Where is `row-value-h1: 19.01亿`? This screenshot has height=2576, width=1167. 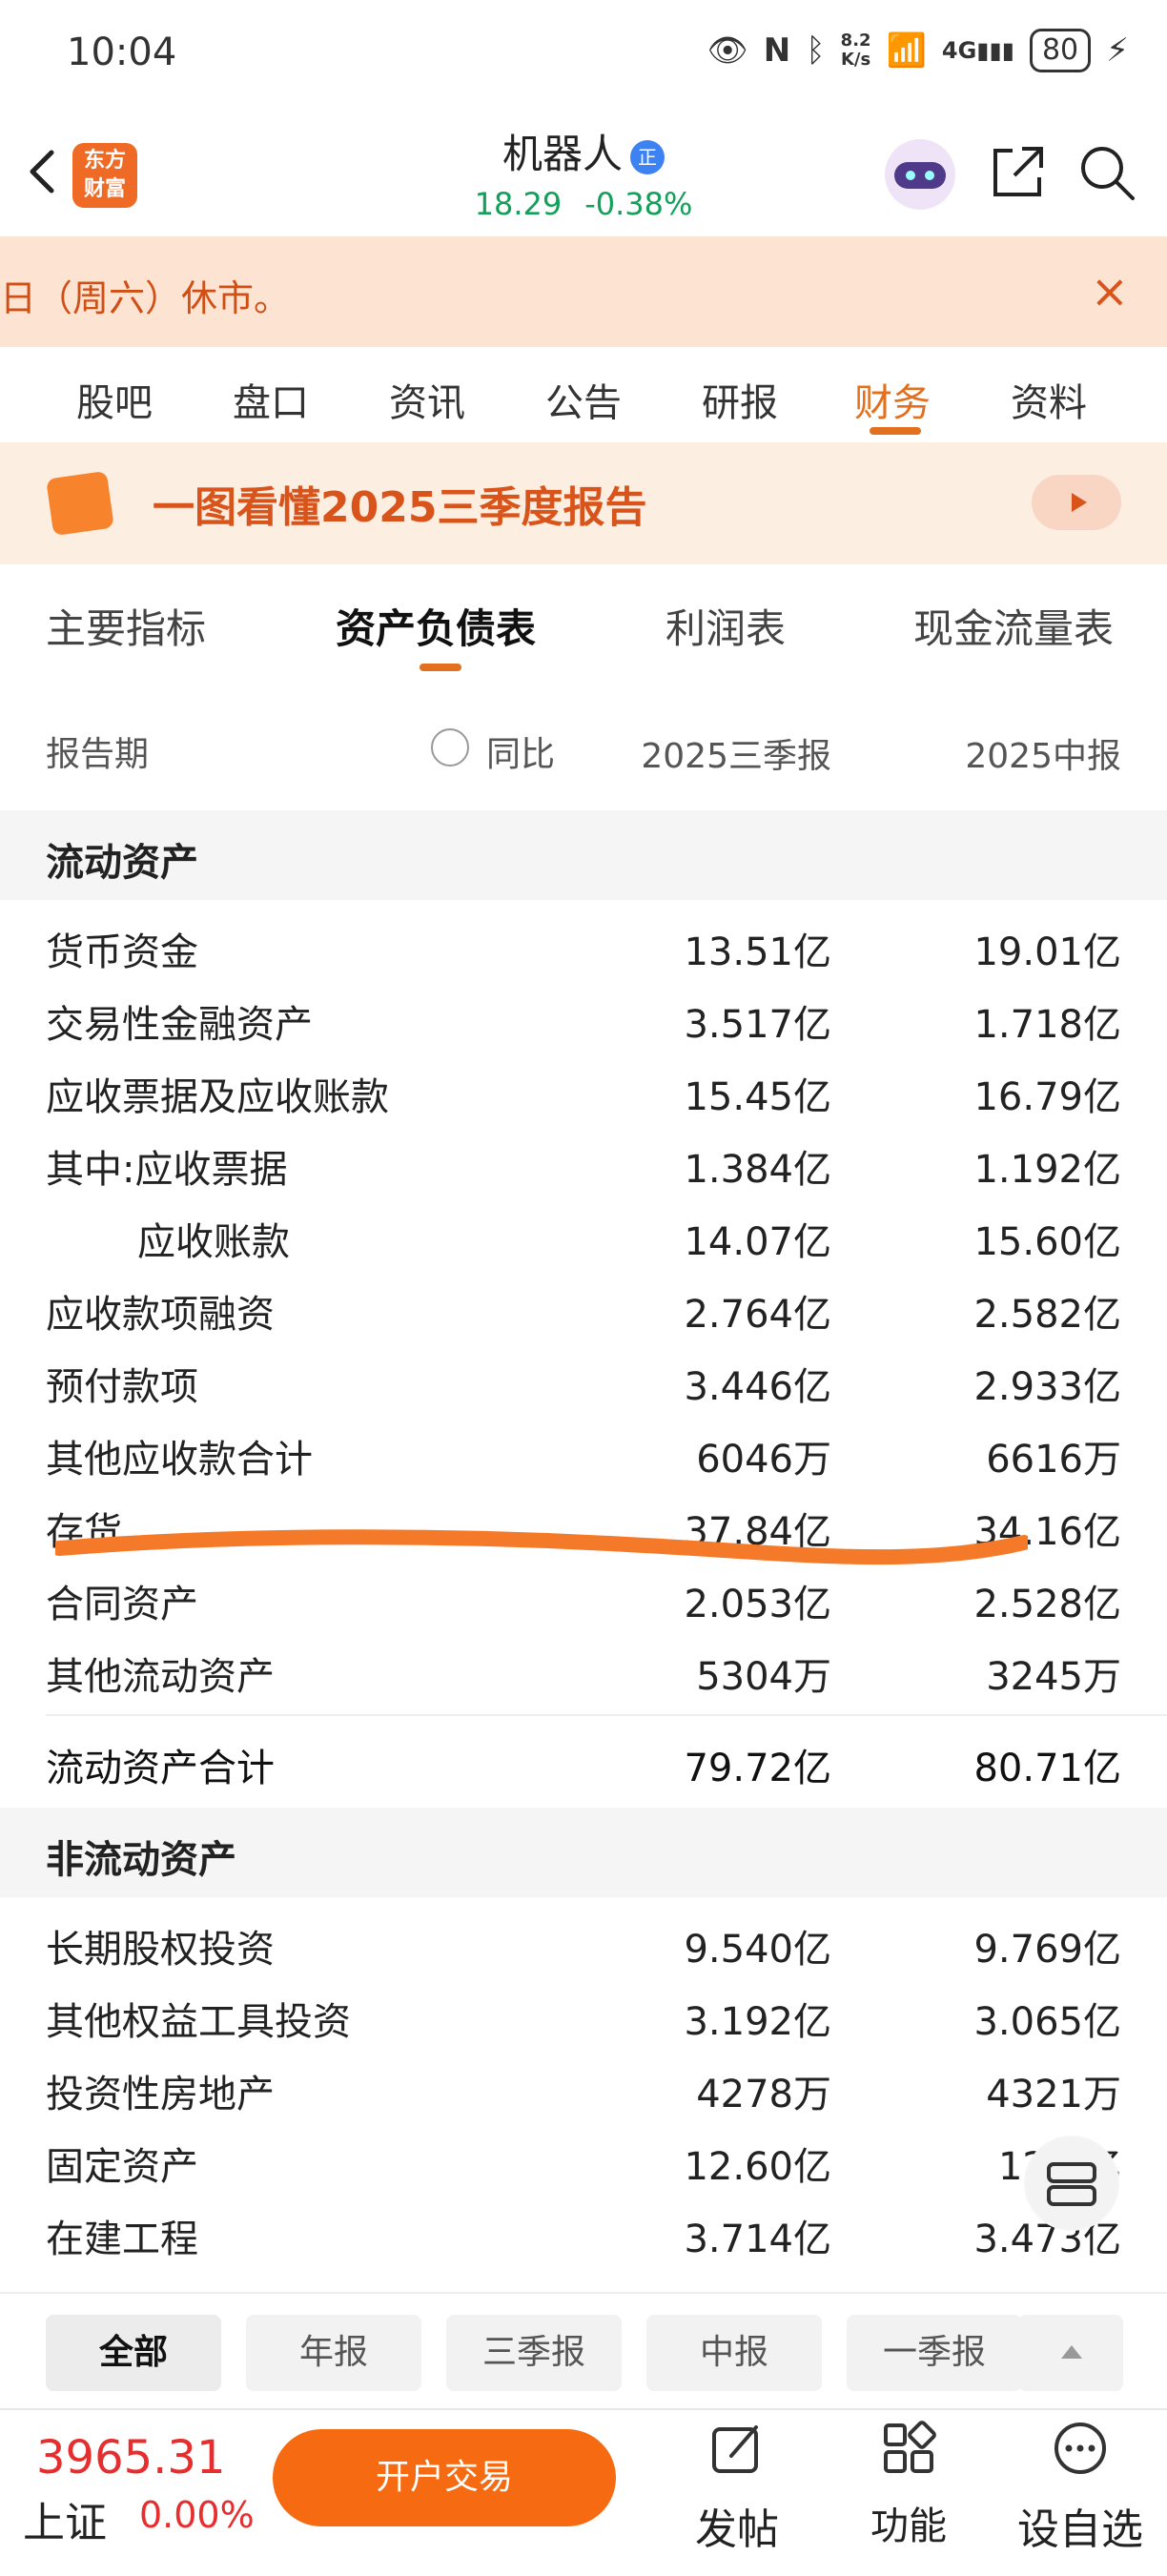 row-value-h1: 19.01亿 is located at coordinates (1047, 952).